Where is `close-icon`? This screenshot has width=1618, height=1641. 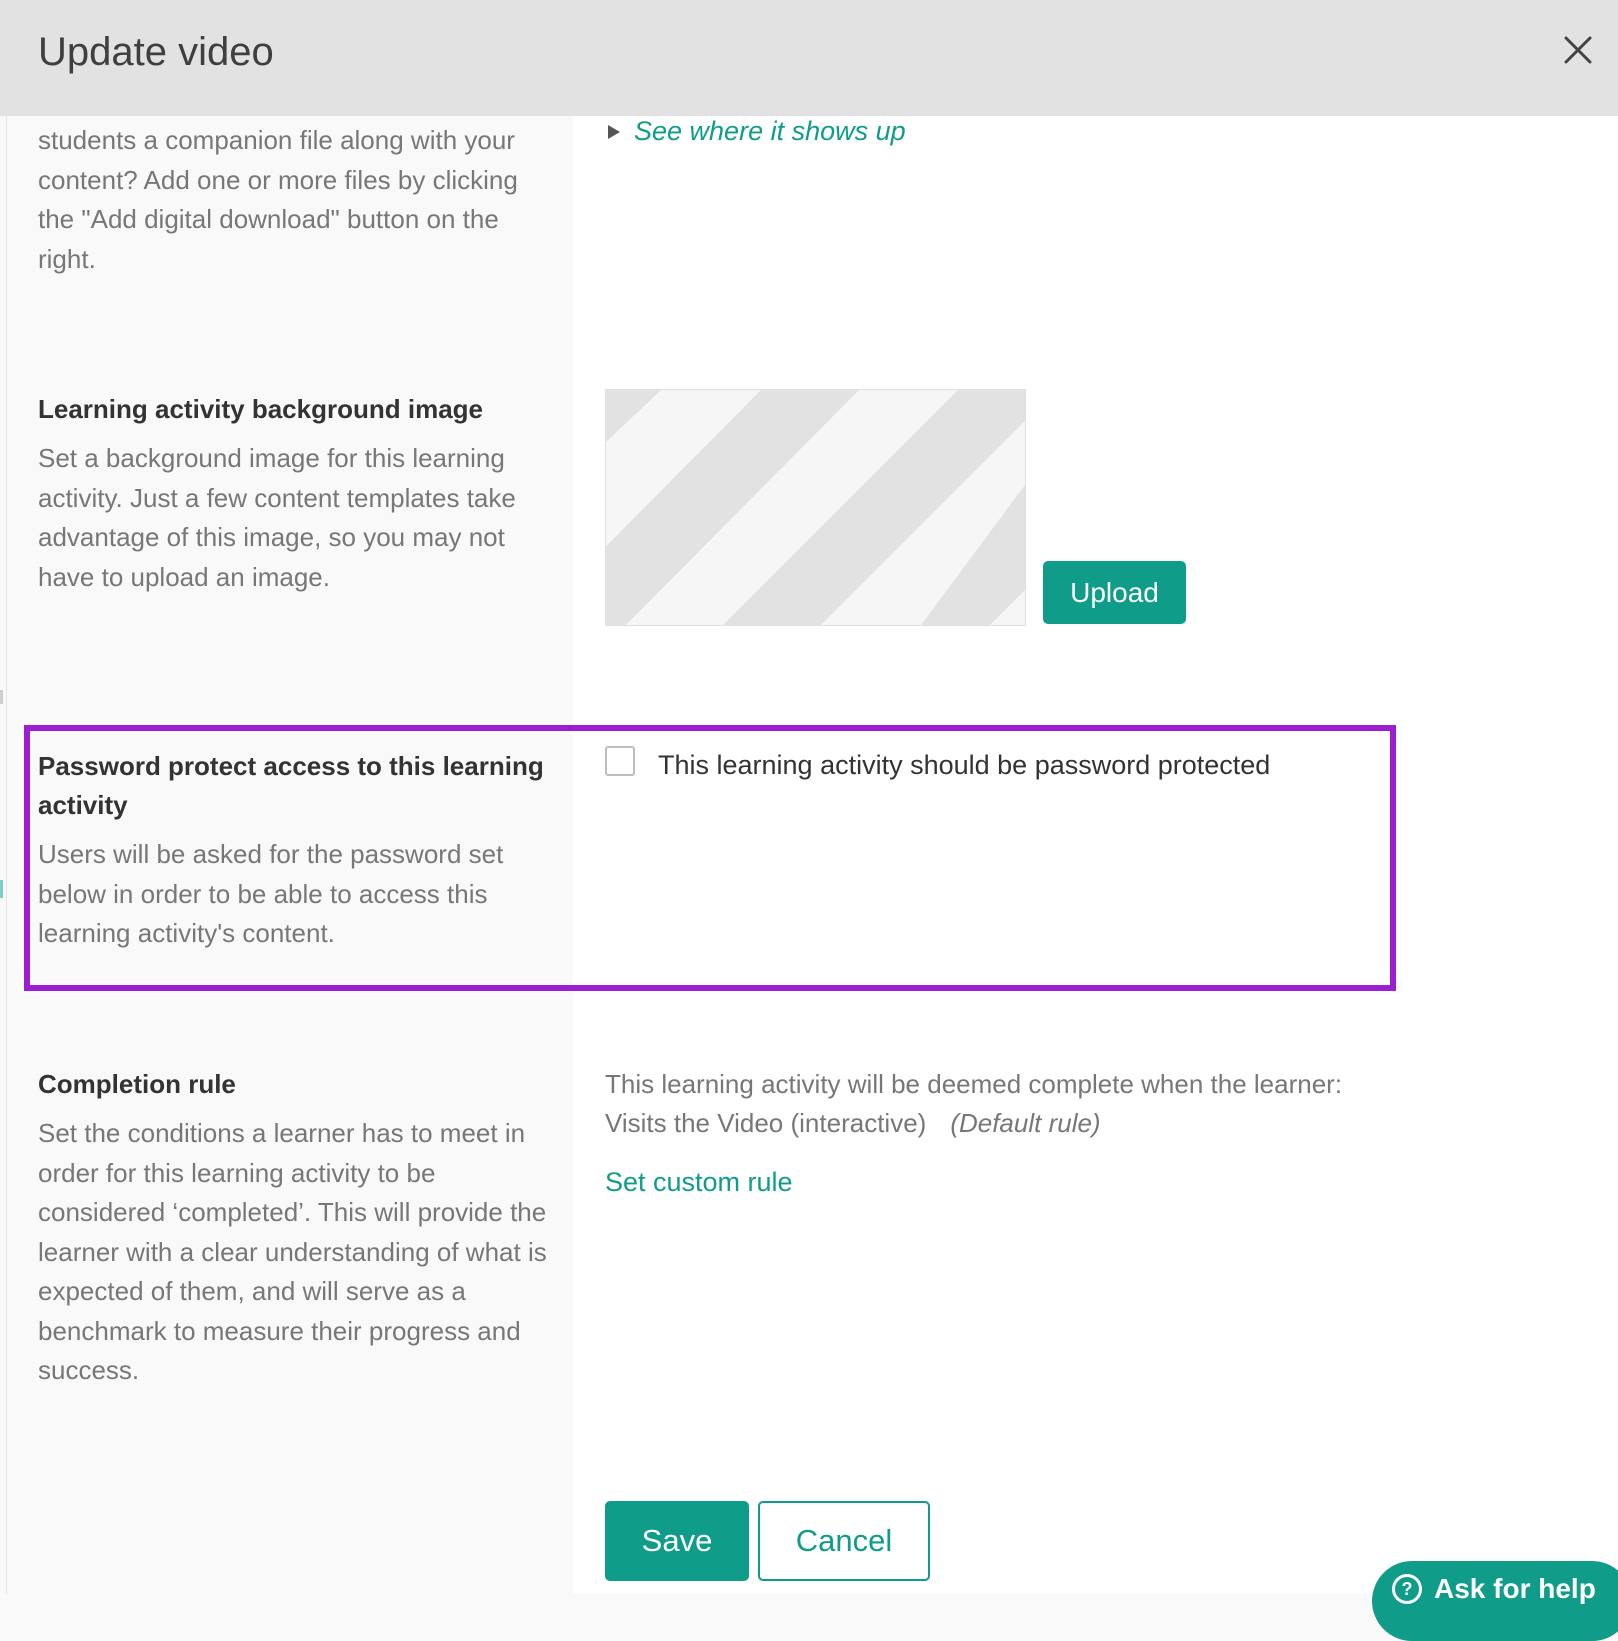
close-icon is located at coordinates (1578, 50).